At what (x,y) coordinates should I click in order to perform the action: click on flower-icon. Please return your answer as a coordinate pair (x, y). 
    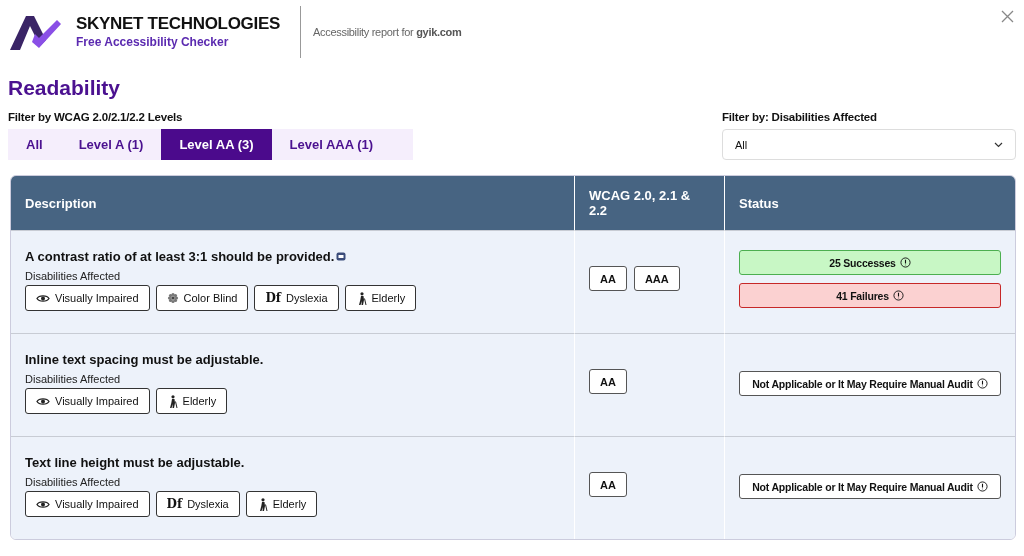
    Looking at the image, I should click on (172, 298).